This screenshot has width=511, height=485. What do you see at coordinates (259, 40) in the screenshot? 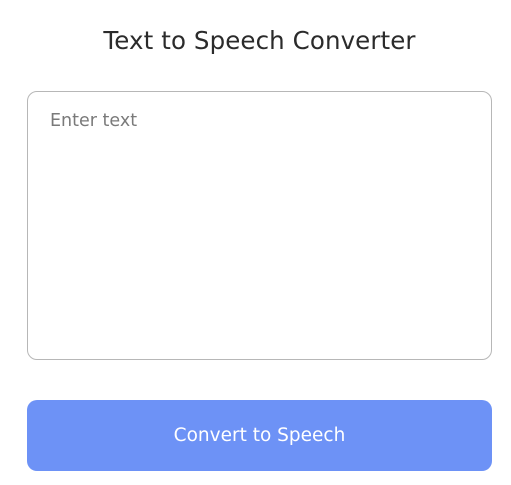
I see `page-title: Text to Speech Converter` at bounding box center [259, 40].